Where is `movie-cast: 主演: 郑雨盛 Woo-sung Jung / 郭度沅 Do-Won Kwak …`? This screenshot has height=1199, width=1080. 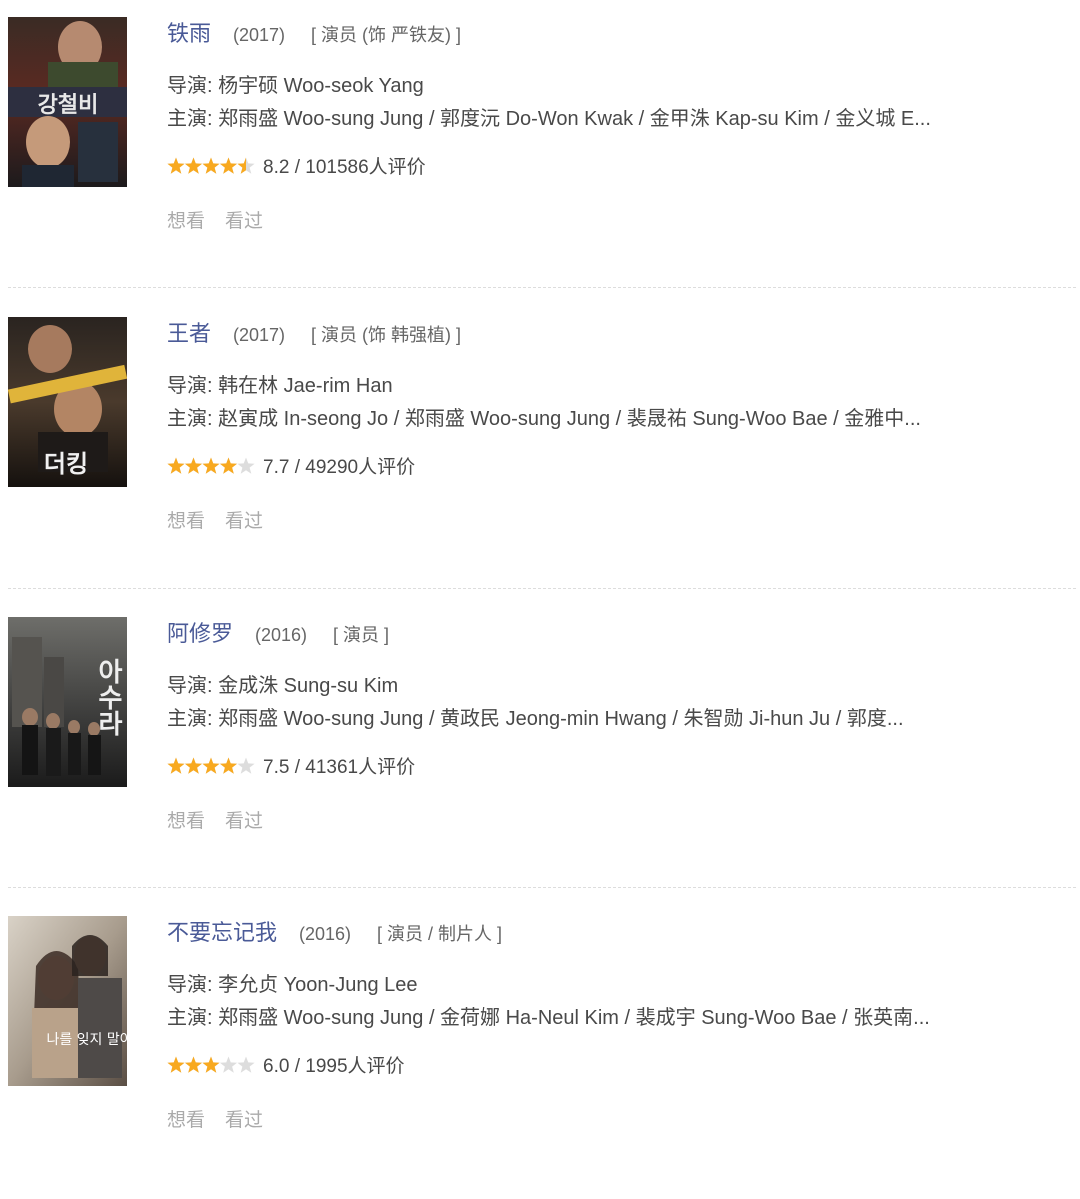 movie-cast: 主演: 郑雨盛 Woo-sung Jung / 郭度沅 Do-Won Kwak … is located at coordinates (549, 119).